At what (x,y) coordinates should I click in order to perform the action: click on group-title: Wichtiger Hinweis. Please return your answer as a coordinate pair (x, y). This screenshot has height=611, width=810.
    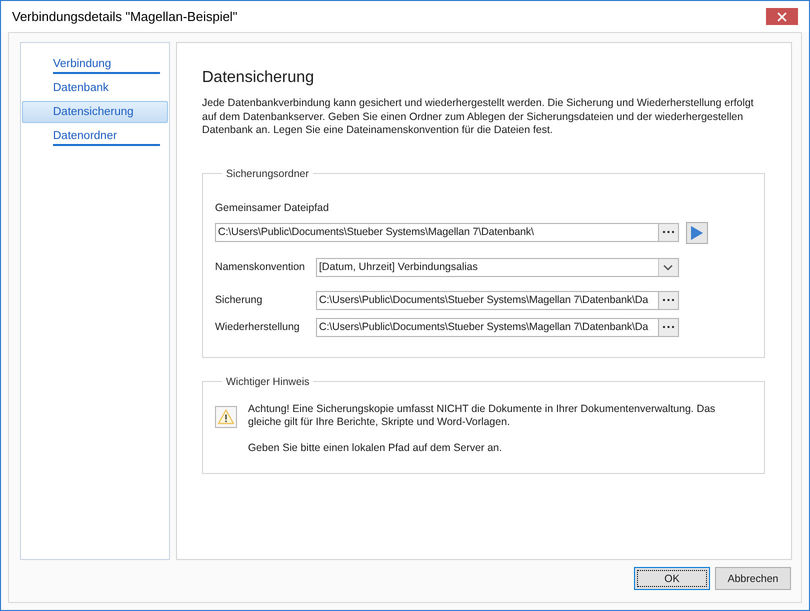
    Looking at the image, I should click on (267, 381).